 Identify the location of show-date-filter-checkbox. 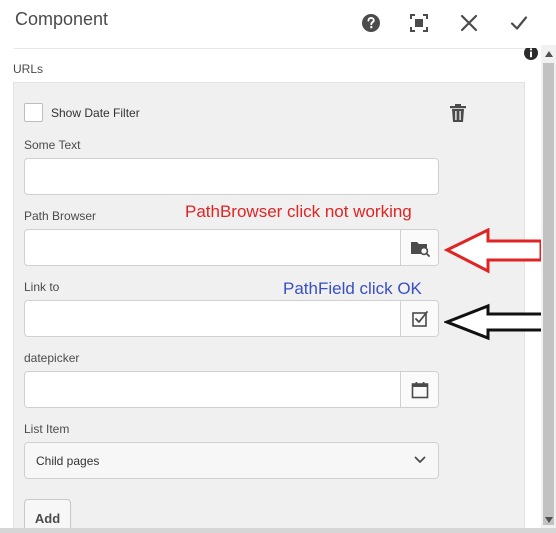
(33, 112).